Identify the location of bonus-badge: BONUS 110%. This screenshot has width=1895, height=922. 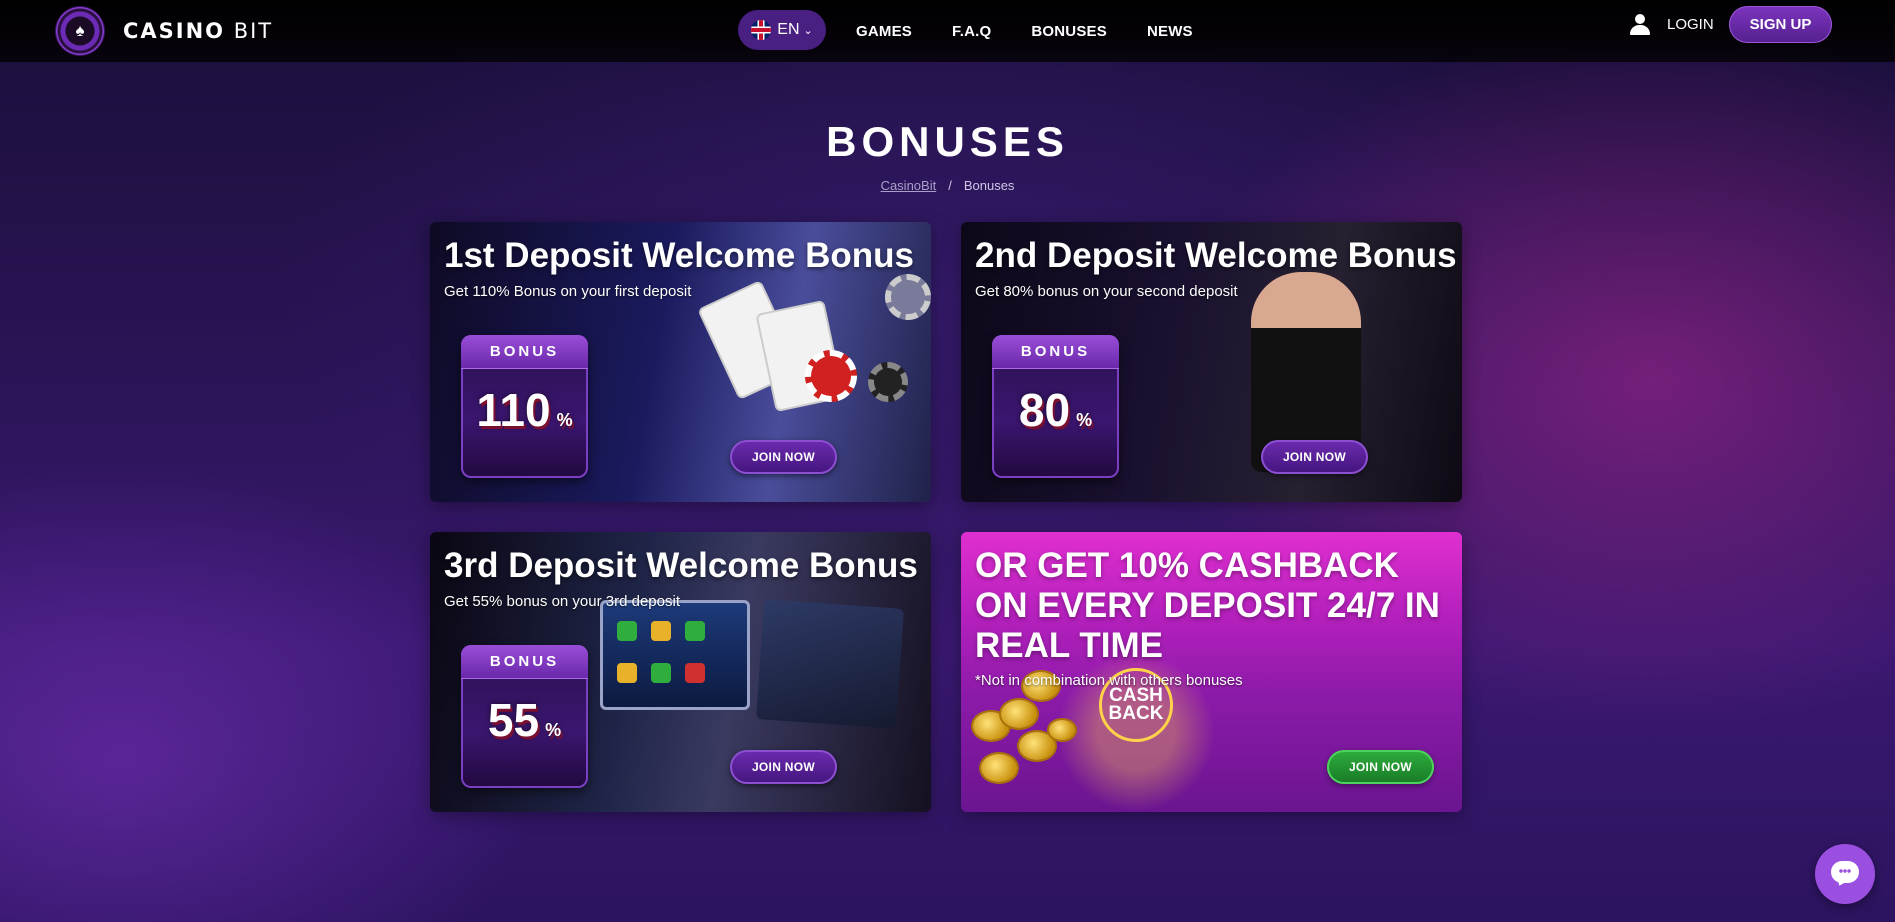
(524, 406).